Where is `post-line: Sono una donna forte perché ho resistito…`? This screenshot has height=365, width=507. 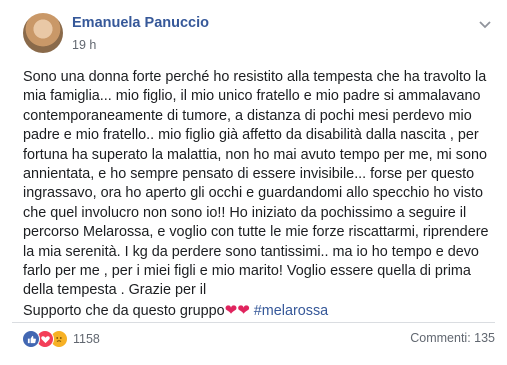 post-line: Sono una donna forte perché ho resistito… is located at coordinates (255, 77).